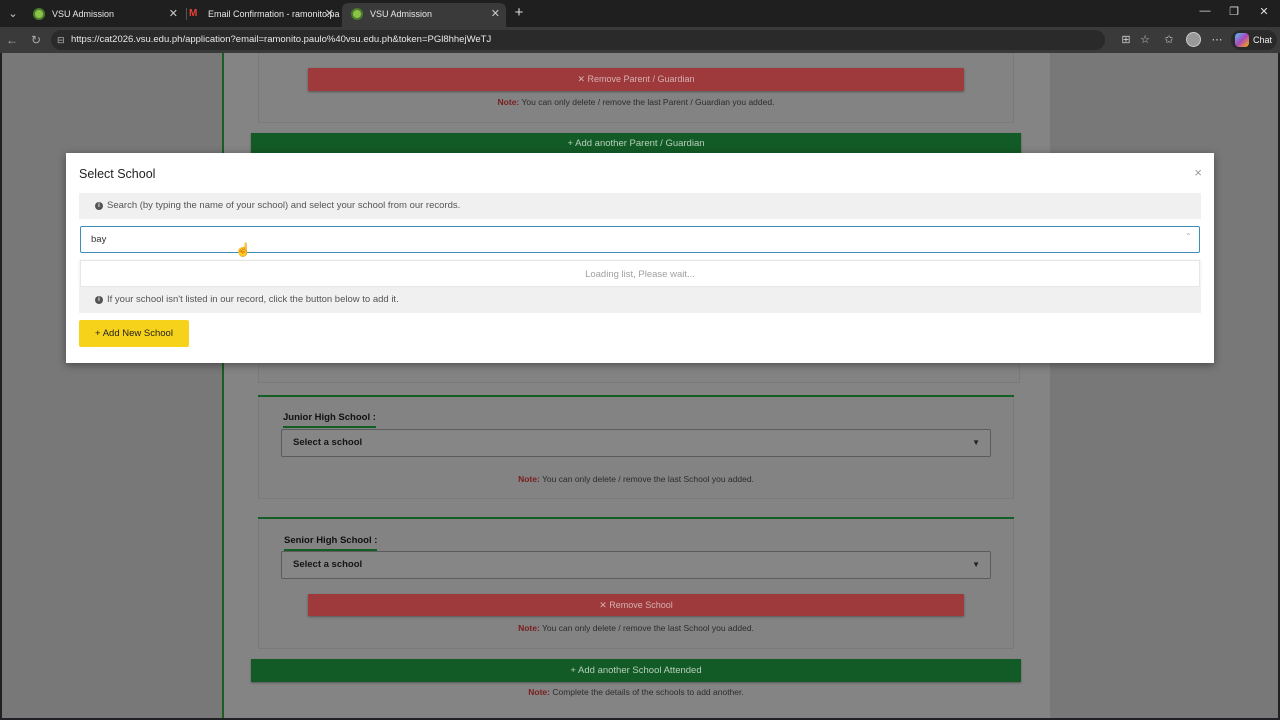 The image size is (1280, 720). What do you see at coordinates (13, 14) in the screenshot?
I see `tab-list-chevron-icon: ⌄` at bounding box center [13, 14].